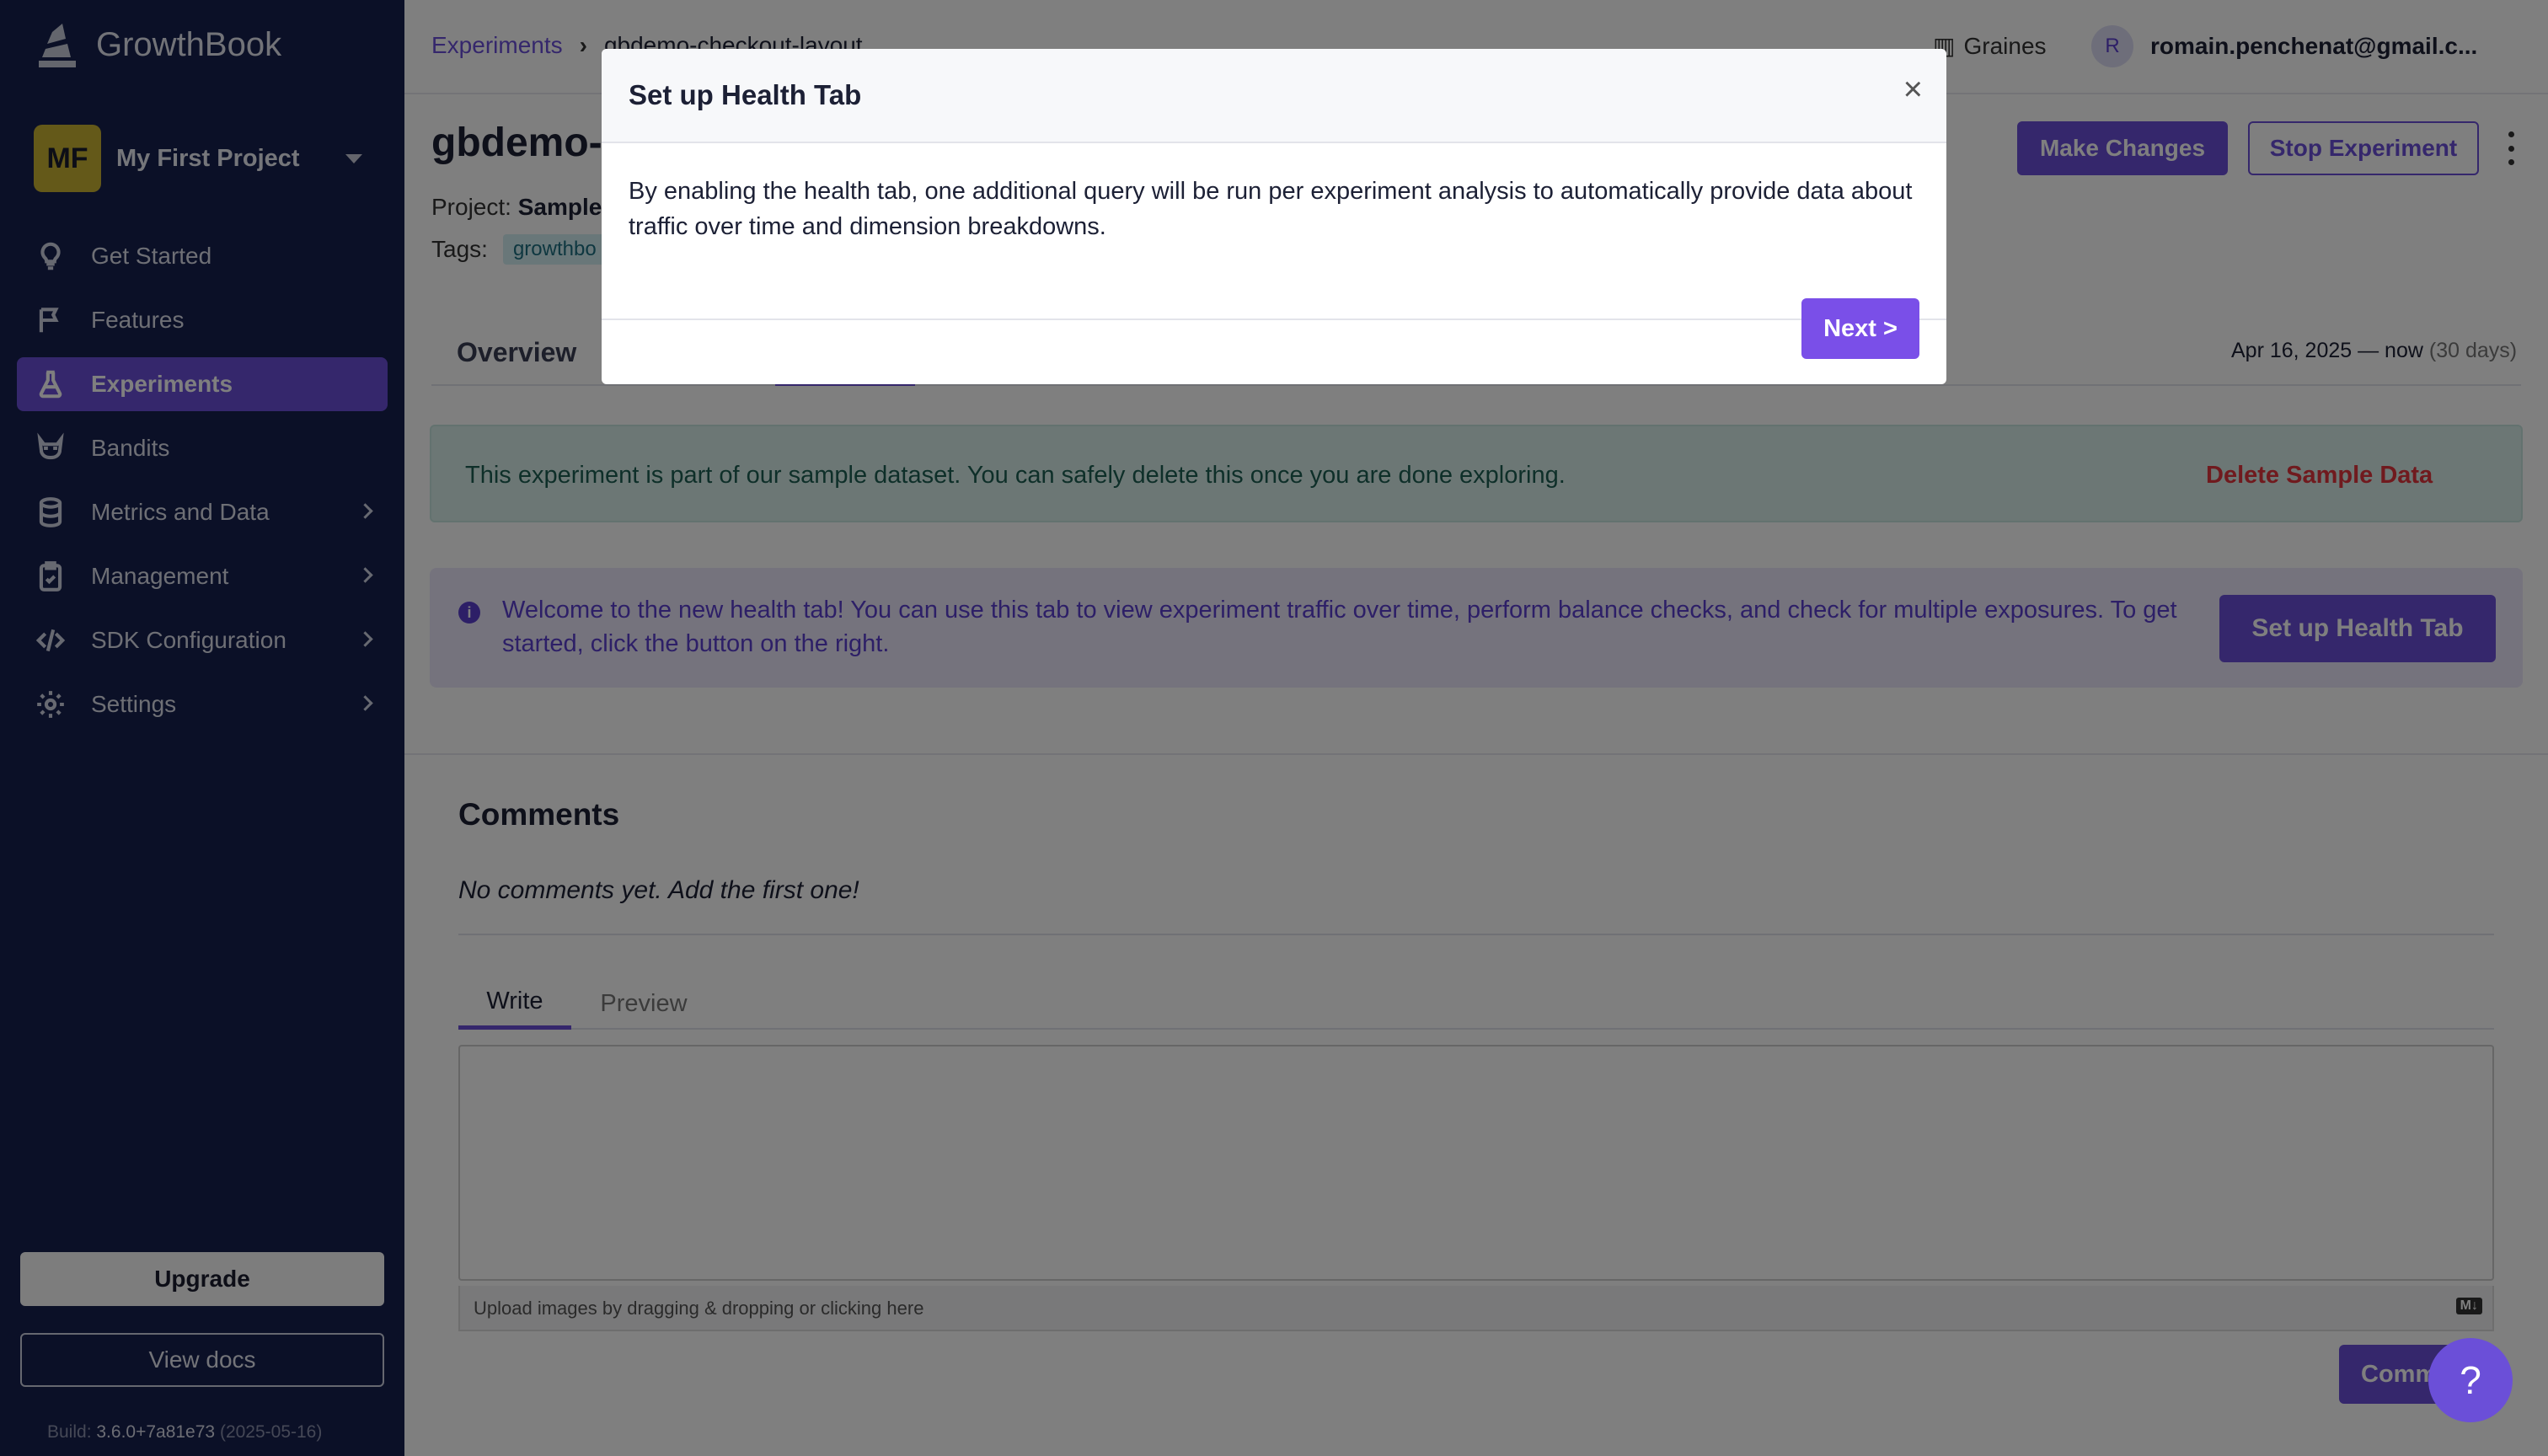 The width and height of the screenshot is (2548, 1456). Describe the element at coordinates (745, 94) in the screenshot. I see `modal-title: Set up Health Tab` at that location.